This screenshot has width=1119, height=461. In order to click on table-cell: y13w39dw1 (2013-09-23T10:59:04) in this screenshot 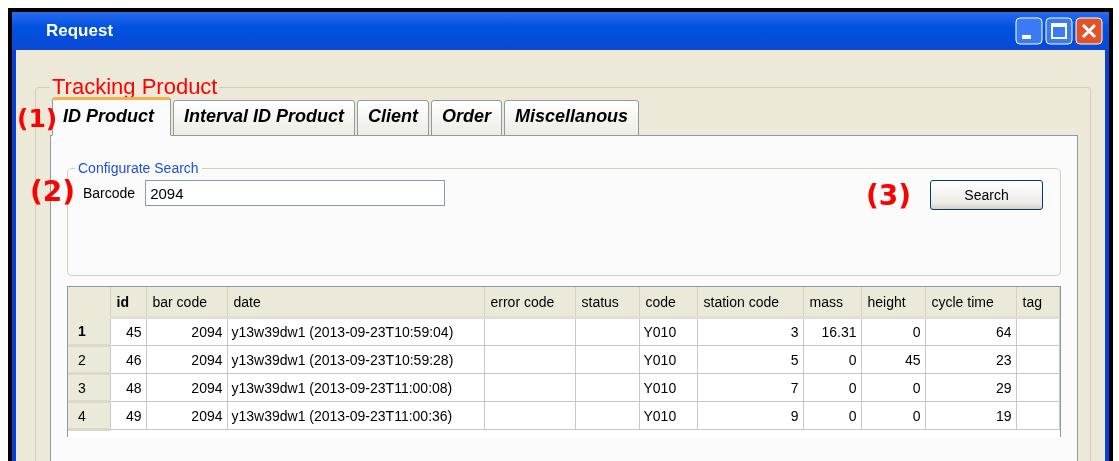, I will do `click(355, 331)`.